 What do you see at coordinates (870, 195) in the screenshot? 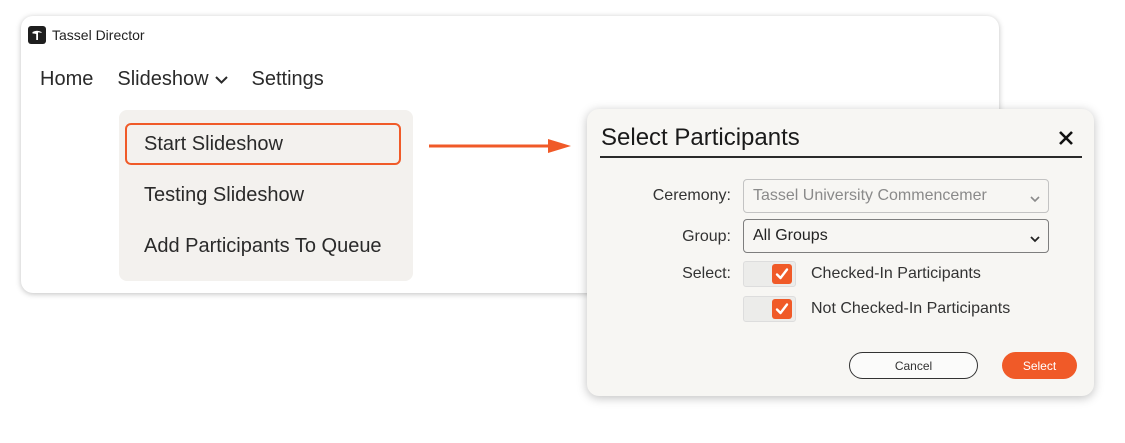
I see `ceremony-select-value: Tassel University Commencemer` at bounding box center [870, 195].